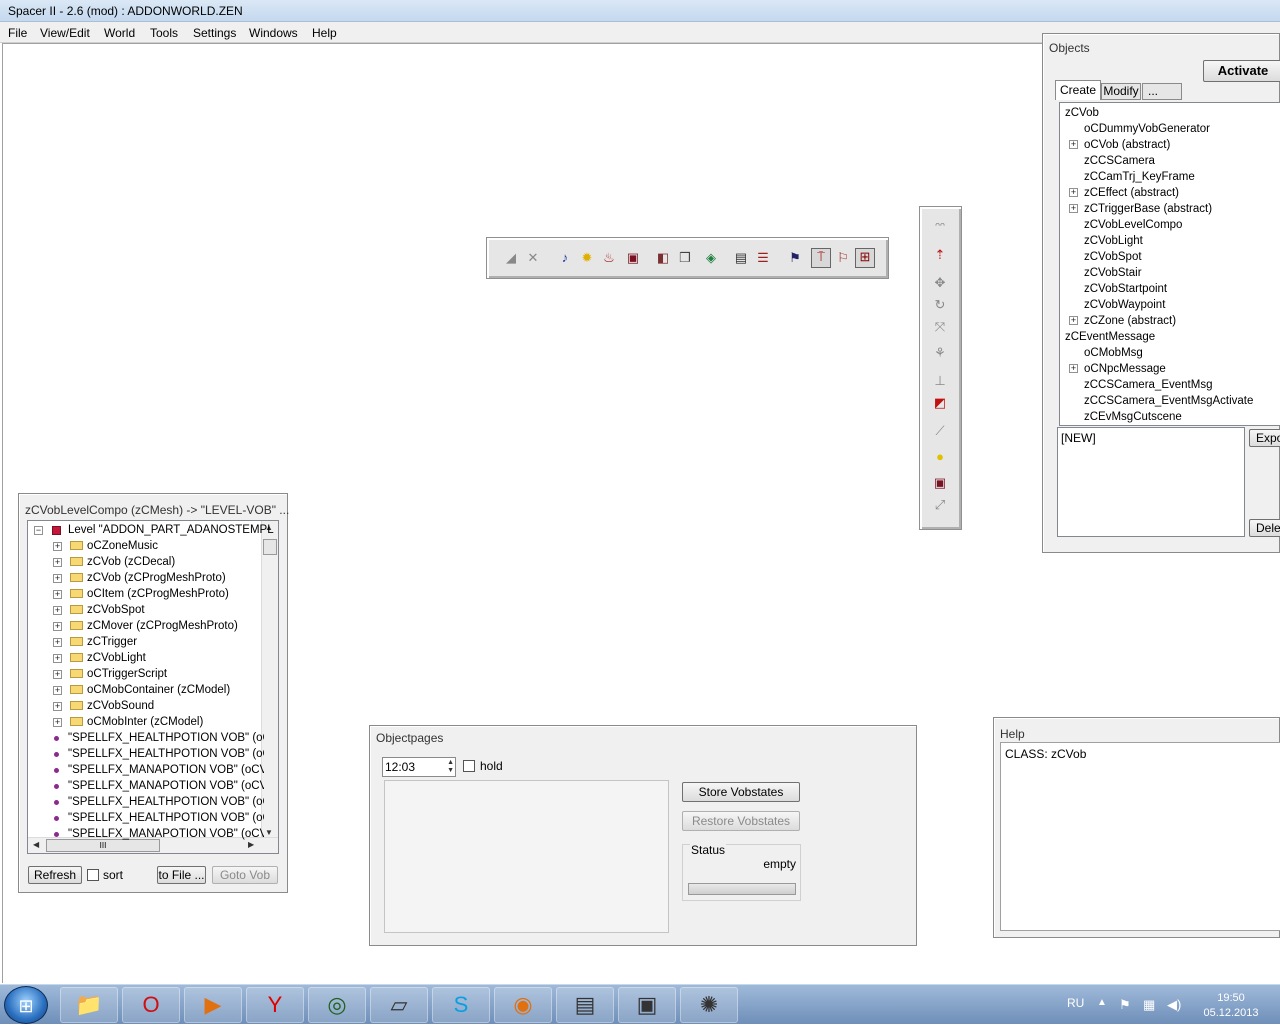 This screenshot has height=1025, width=1280. Describe the element at coordinates (940, 255) in the screenshot. I see `person-icon: ⇡` at that location.